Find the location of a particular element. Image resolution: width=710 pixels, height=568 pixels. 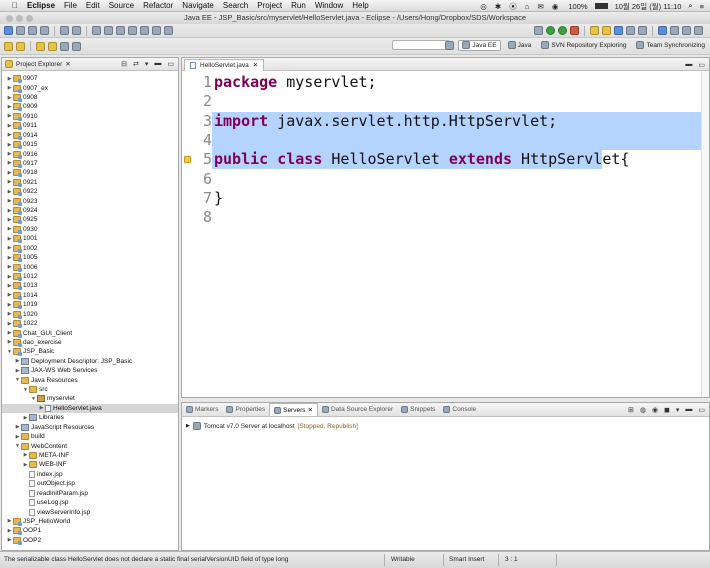

menu-item: Search is located at coordinates (235, 5).